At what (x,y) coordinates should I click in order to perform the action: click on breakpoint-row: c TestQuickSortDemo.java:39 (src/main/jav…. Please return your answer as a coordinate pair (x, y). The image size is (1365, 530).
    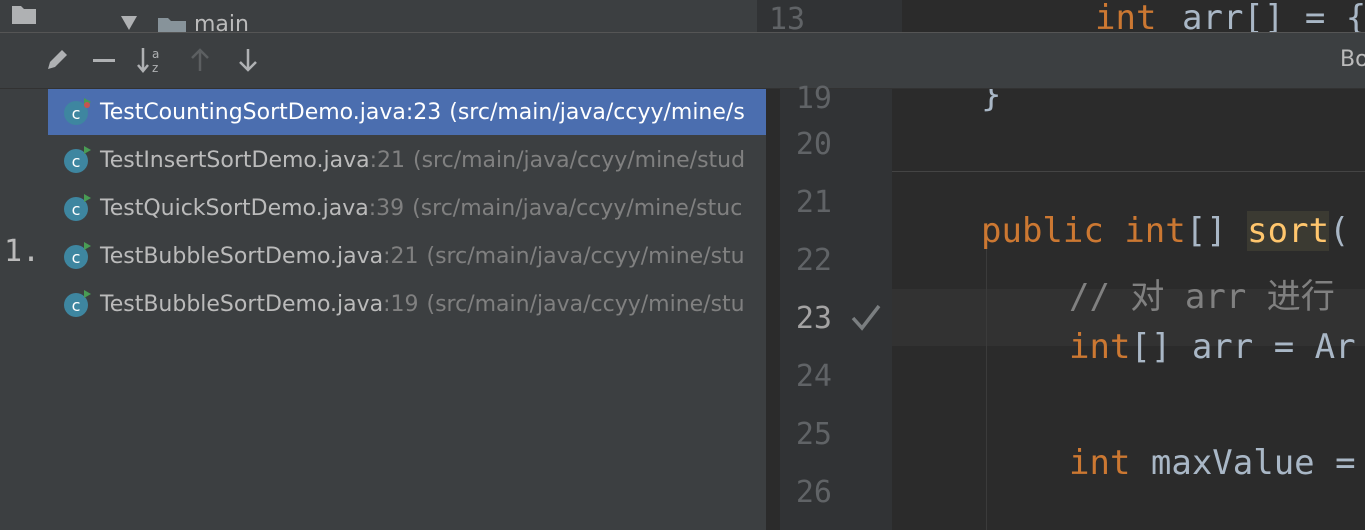
    Looking at the image, I should click on (407, 208).